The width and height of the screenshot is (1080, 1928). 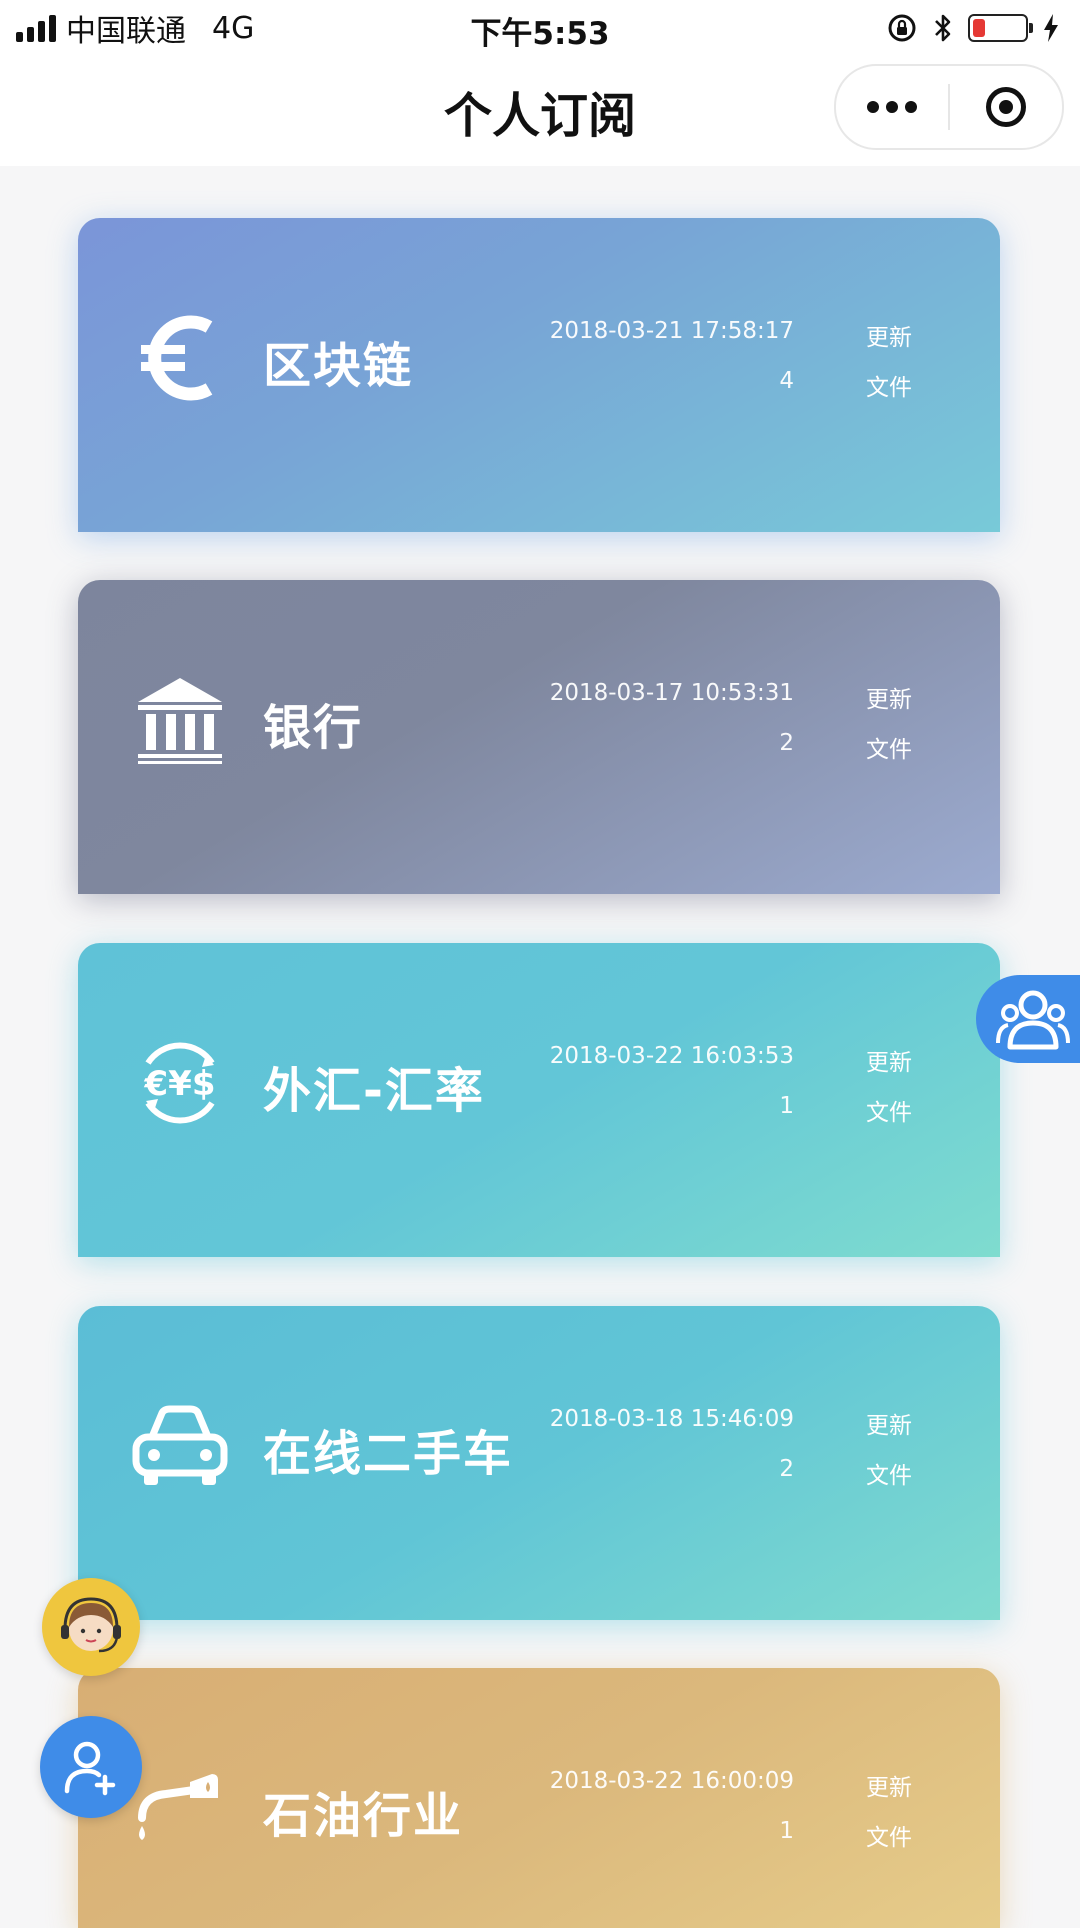 I want to click on orientation-lock-icon, so click(x=902, y=28).